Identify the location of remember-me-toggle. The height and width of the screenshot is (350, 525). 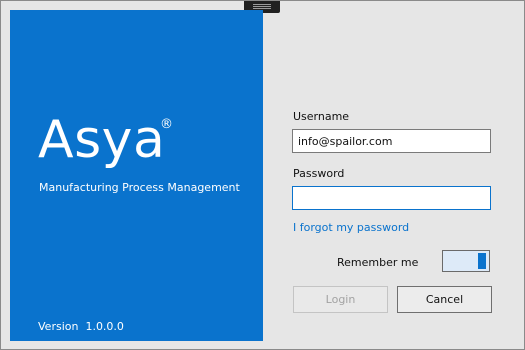
(466, 261).